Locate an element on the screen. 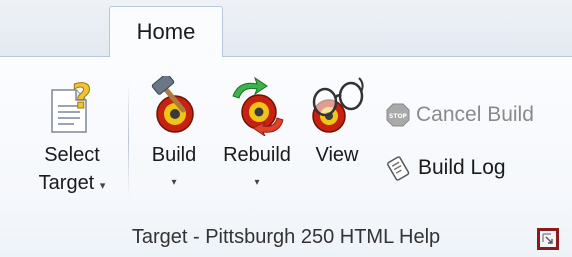 The width and height of the screenshot is (572, 257). select-target-dropdown-icon: ▾ is located at coordinates (102, 186).